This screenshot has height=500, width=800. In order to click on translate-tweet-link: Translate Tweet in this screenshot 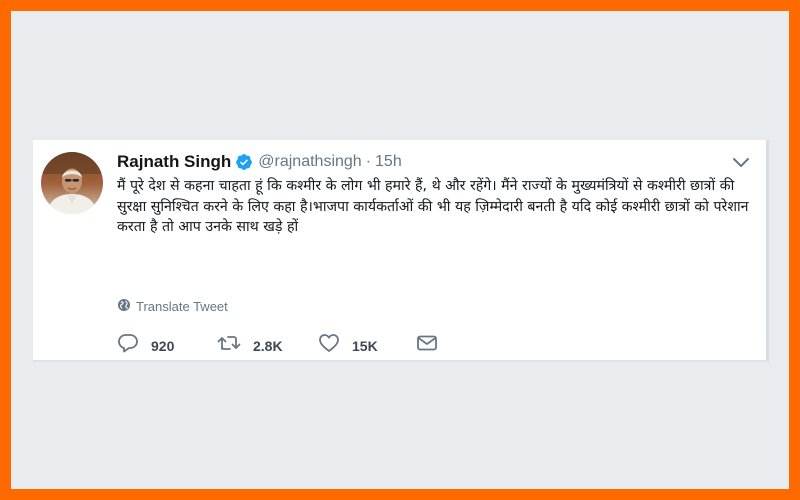, I will do `click(172, 306)`.